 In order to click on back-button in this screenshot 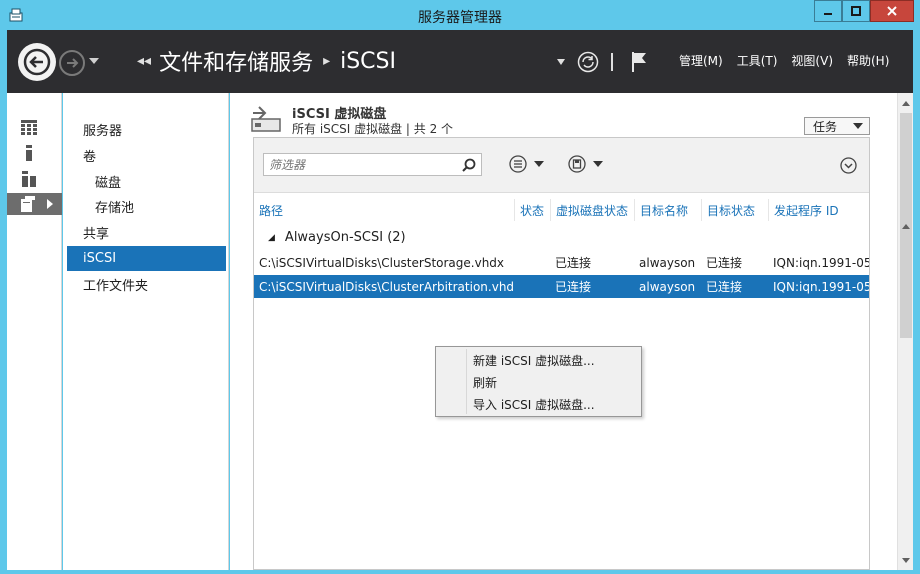, I will do `click(37, 62)`.